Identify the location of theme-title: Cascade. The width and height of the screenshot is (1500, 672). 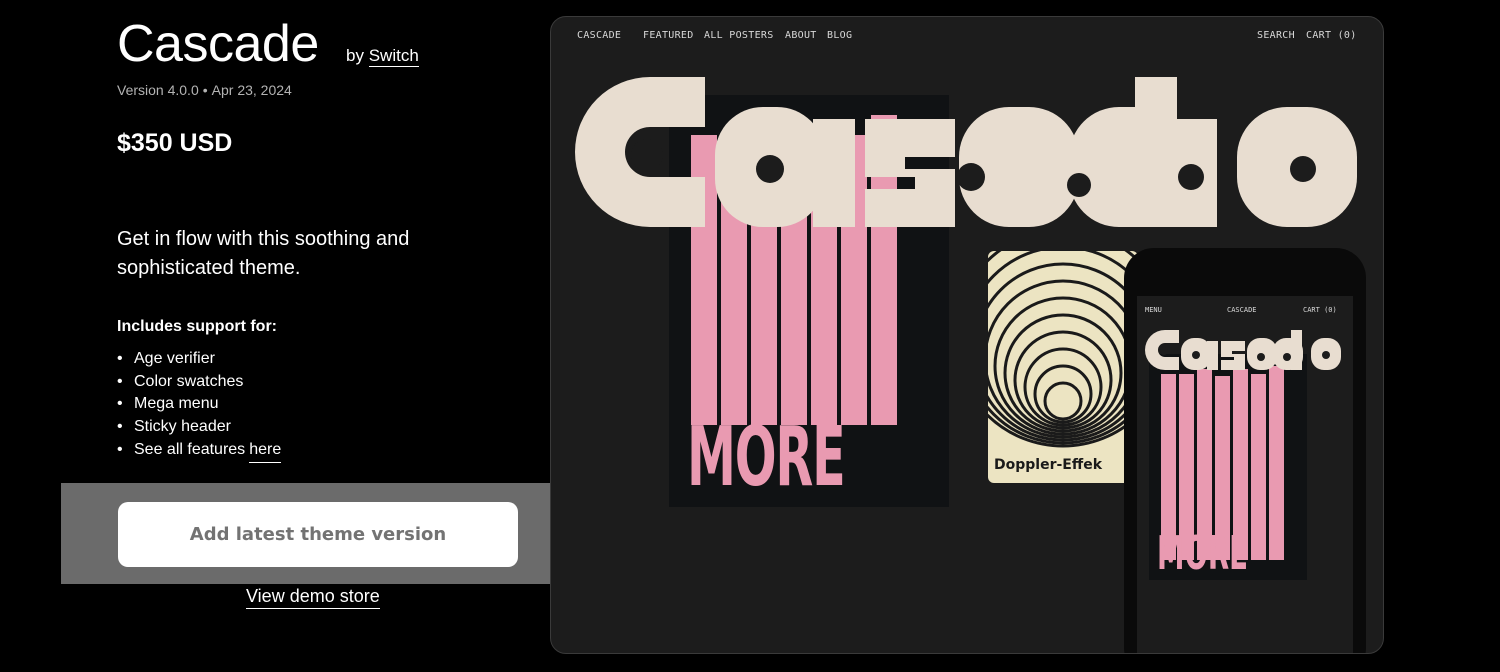
(218, 44).